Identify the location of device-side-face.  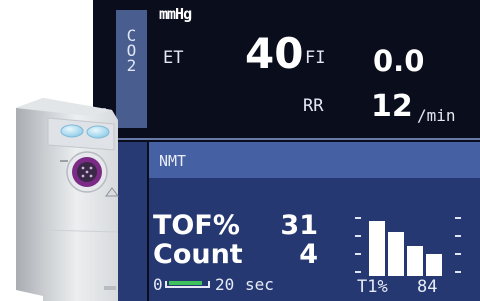
(29, 197).